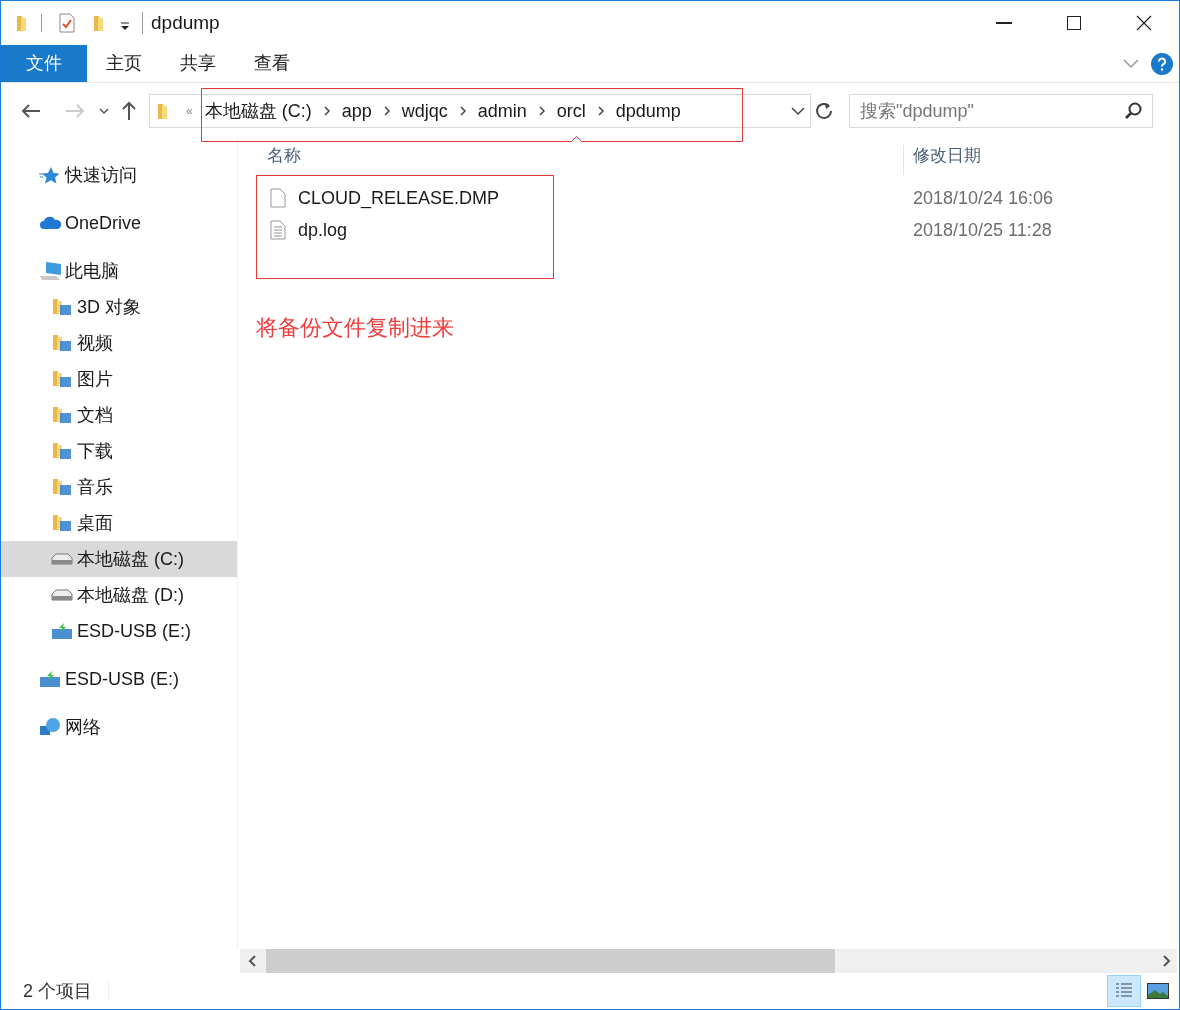  What do you see at coordinates (57, 991) in the screenshot?
I see `item-count: 2 个项目` at bounding box center [57, 991].